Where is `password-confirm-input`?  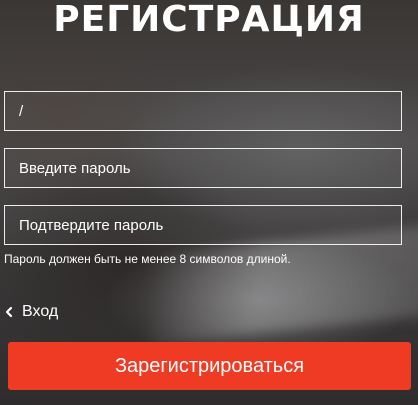 password-confirm-input is located at coordinates (203, 225).